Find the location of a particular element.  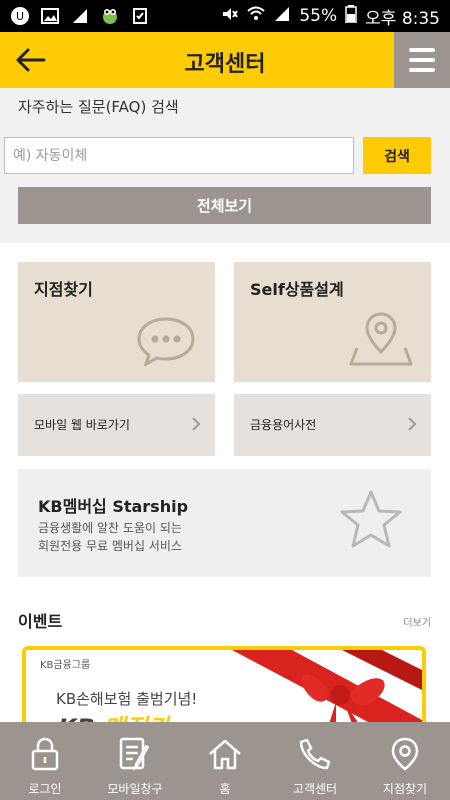

branch-finder-tile: 지점찾기 is located at coordinates (116, 322).